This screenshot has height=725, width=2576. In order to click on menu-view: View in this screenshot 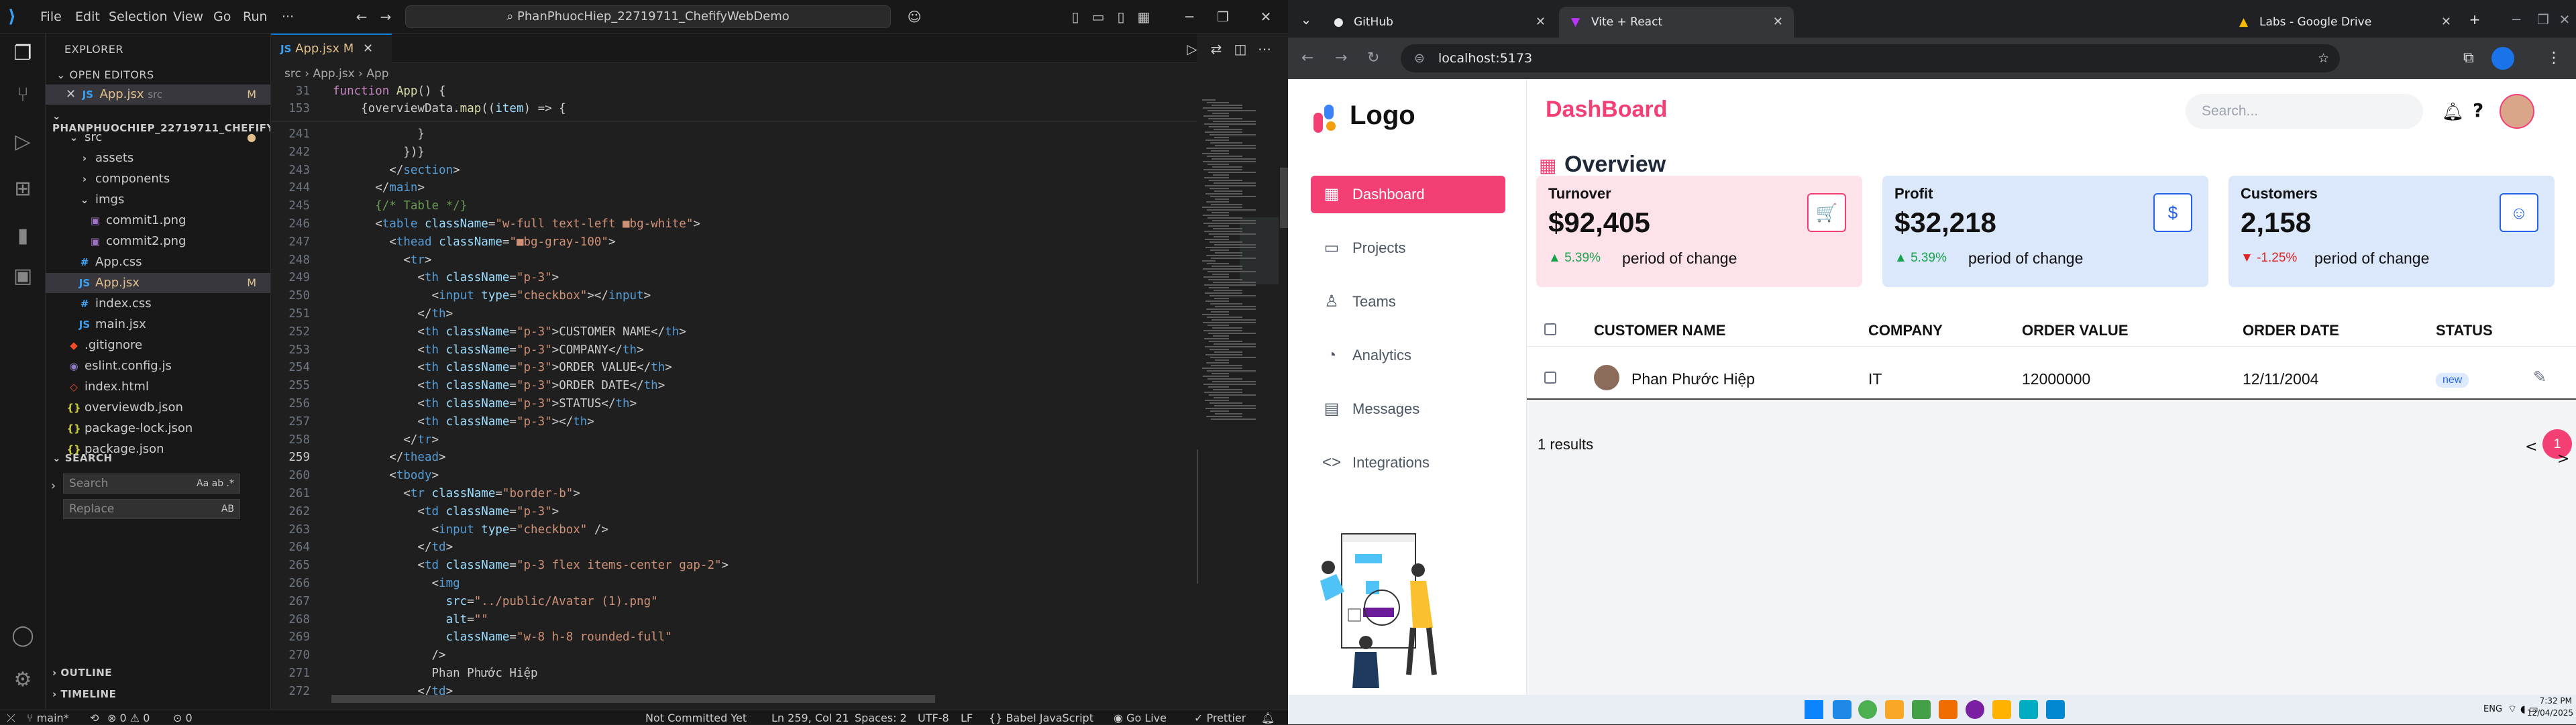, I will do `click(188, 16)`.